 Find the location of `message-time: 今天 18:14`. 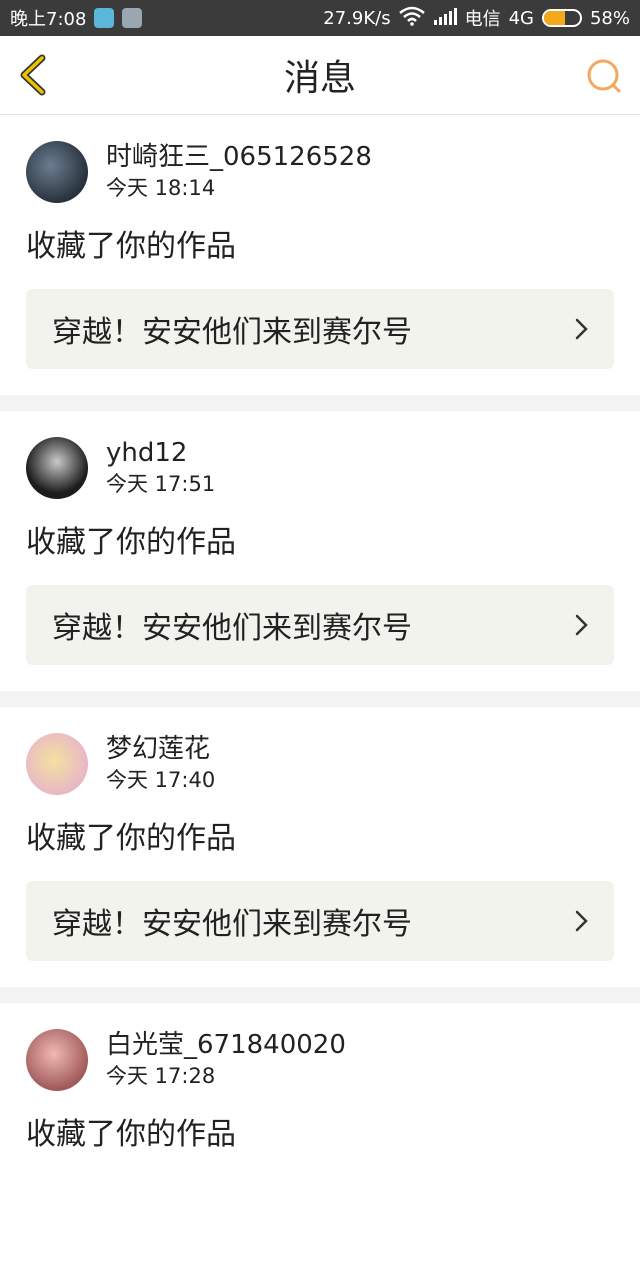

message-time: 今天 18:14 is located at coordinates (161, 188).